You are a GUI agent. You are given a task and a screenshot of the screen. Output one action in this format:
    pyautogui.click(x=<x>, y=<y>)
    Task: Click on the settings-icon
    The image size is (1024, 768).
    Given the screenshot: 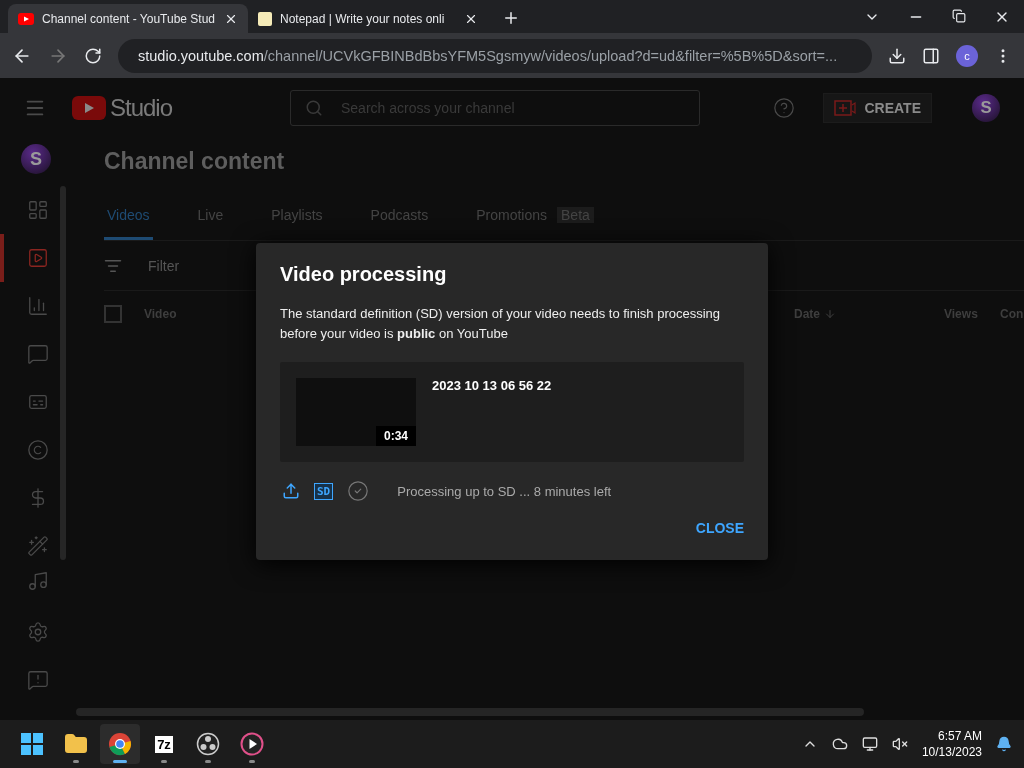 What is the action you would take?
    pyautogui.click(x=38, y=632)
    